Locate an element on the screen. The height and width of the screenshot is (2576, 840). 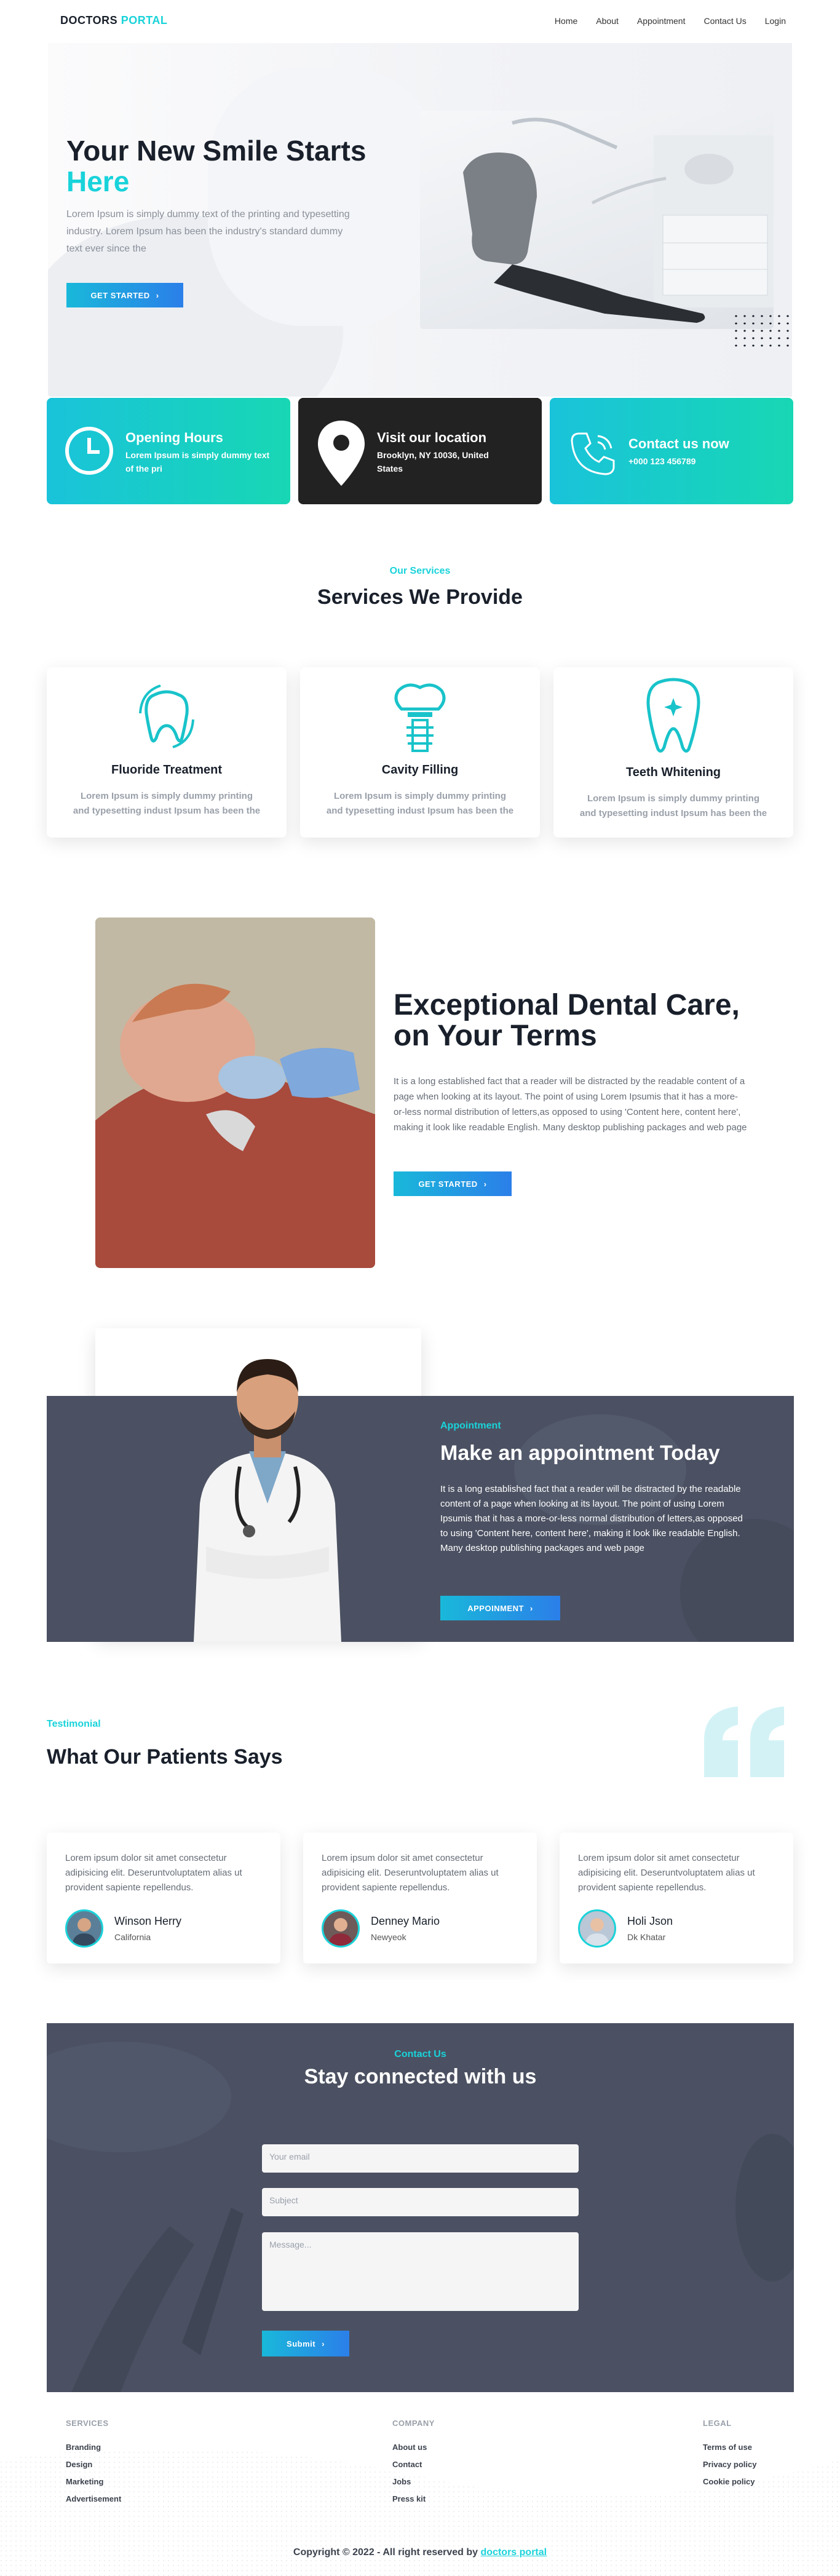
footer-link: Terms of use is located at coordinates (730, 2447).